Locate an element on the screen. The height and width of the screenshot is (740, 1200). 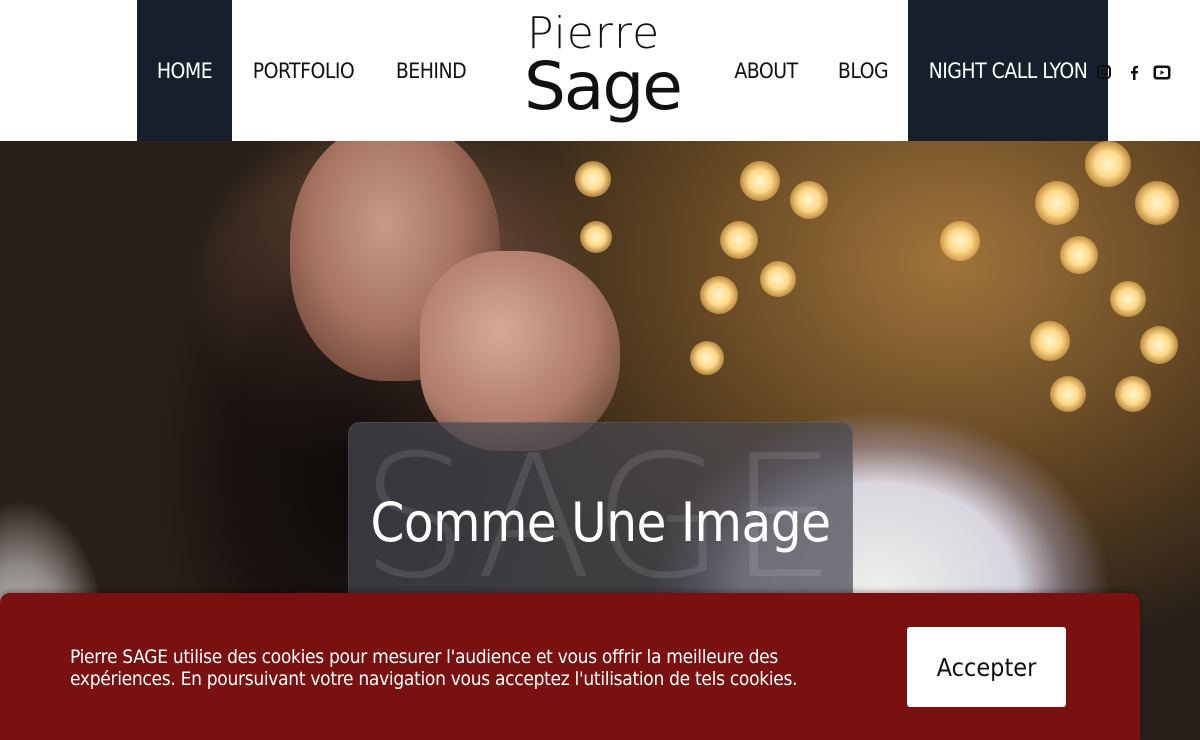
nav-home: HOME is located at coordinates (184, 70).